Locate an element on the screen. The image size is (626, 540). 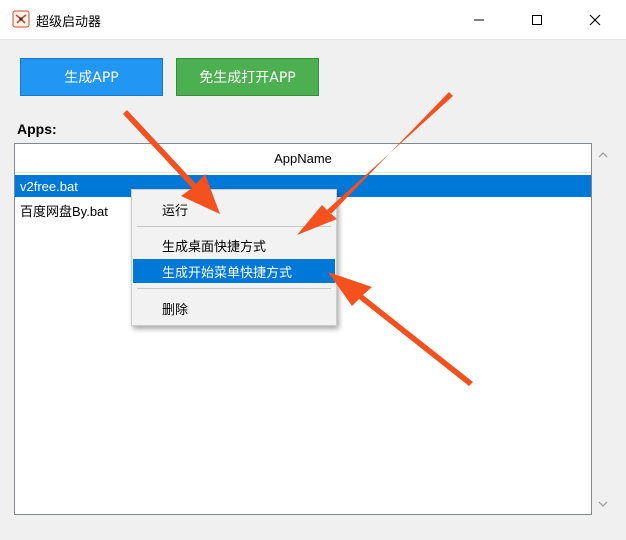
chevron-up-icon is located at coordinates (603, 154).